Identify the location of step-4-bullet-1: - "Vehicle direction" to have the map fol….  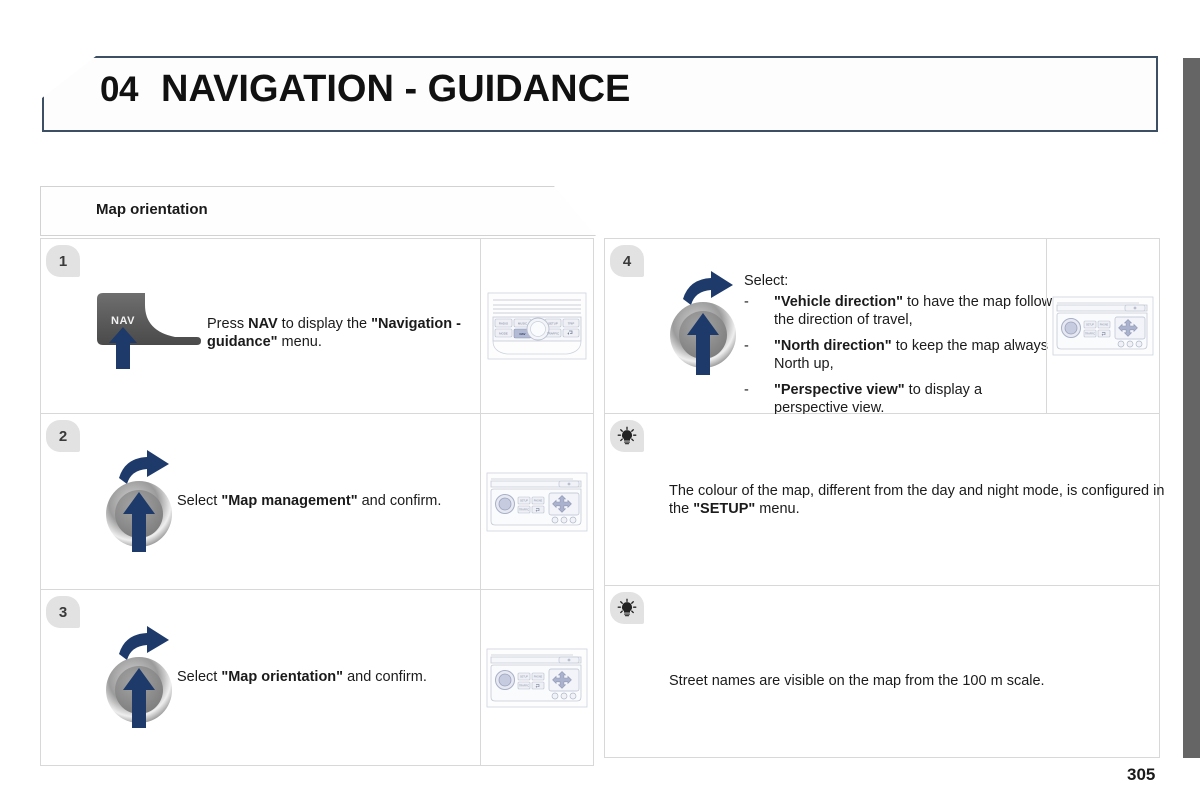
(899, 311).